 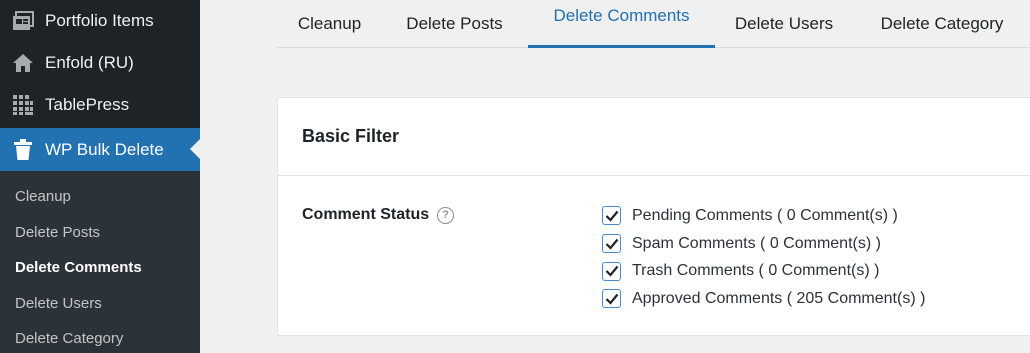 What do you see at coordinates (784, 24) in the screenshot?
I see `tab-delete-users: Delete Users` at bounding box center [784, 24].